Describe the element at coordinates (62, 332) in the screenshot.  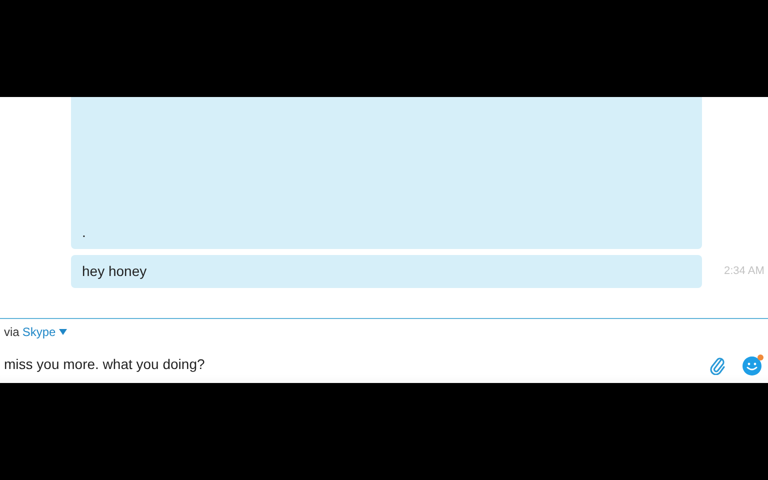
I see `caret-icon` at that location.